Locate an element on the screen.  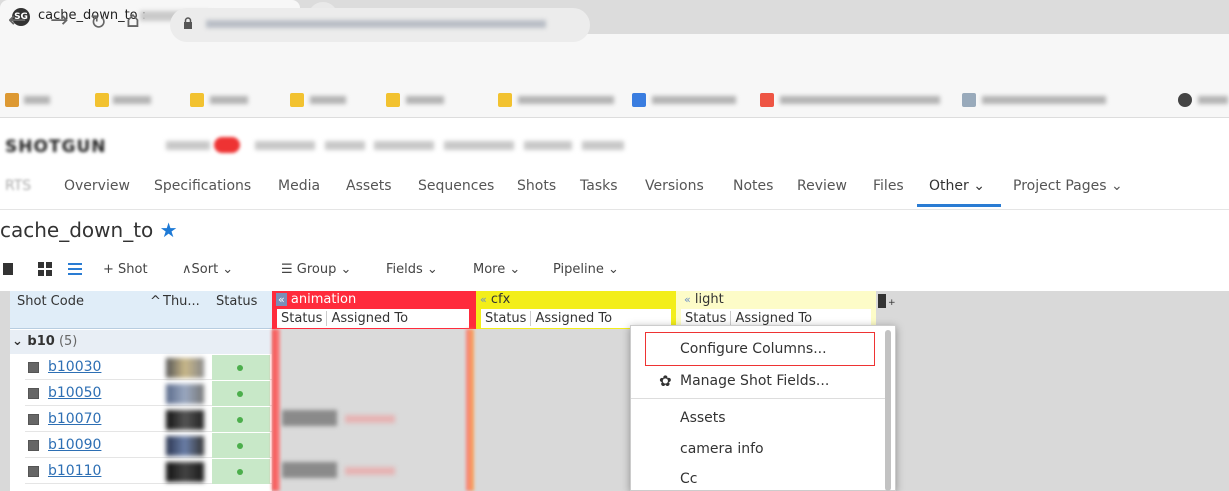
tab-files: Files is located at coordinates (888, 186).